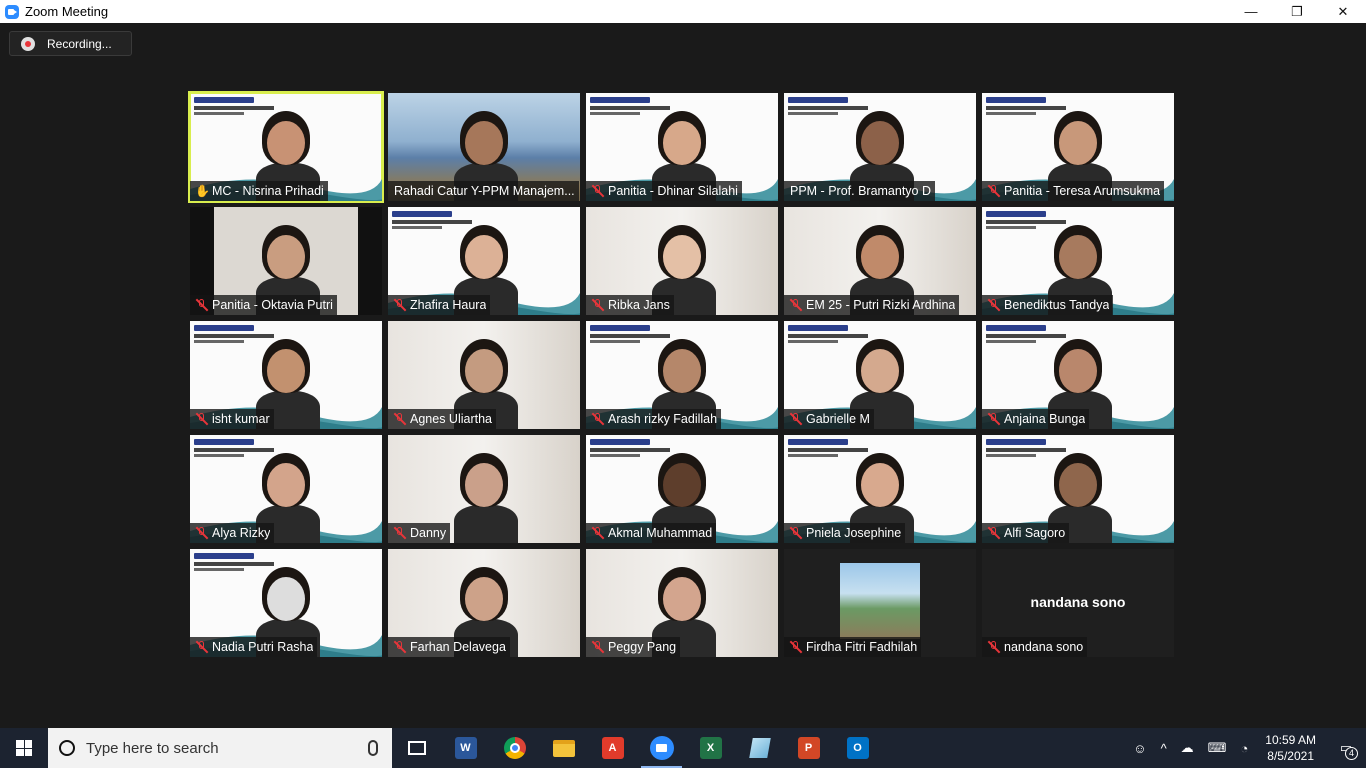 This screenshot has height=768, width=1366. Describe the element at coordinates (484, 261) in the screenshot. I see `participant-tile: Zhafira Haura` at that location.